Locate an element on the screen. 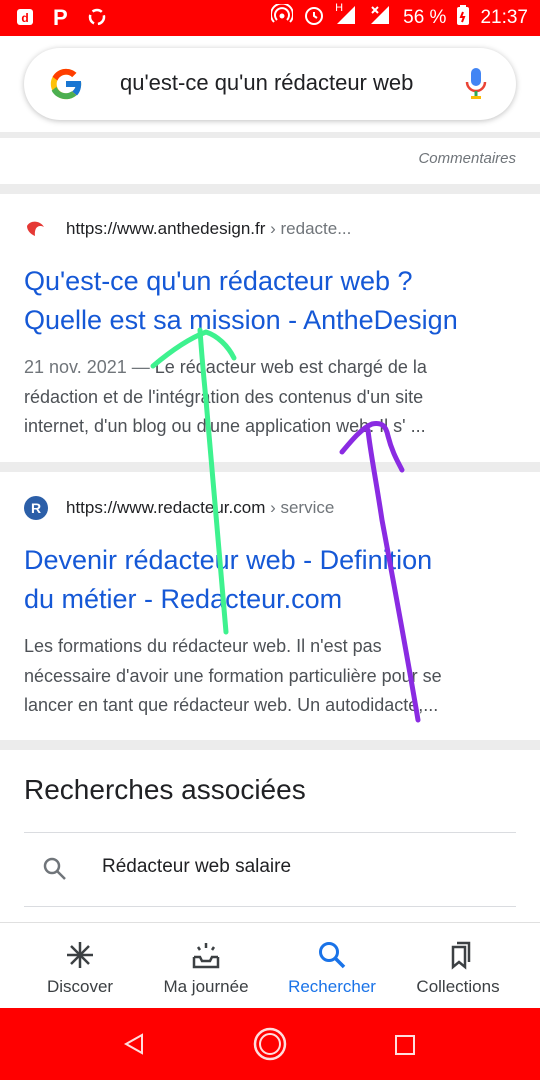 This screenshot has width=540, height=1080. search-box: qu'est-ce qu'un rédacteur web is located at coordinates (270, 84).